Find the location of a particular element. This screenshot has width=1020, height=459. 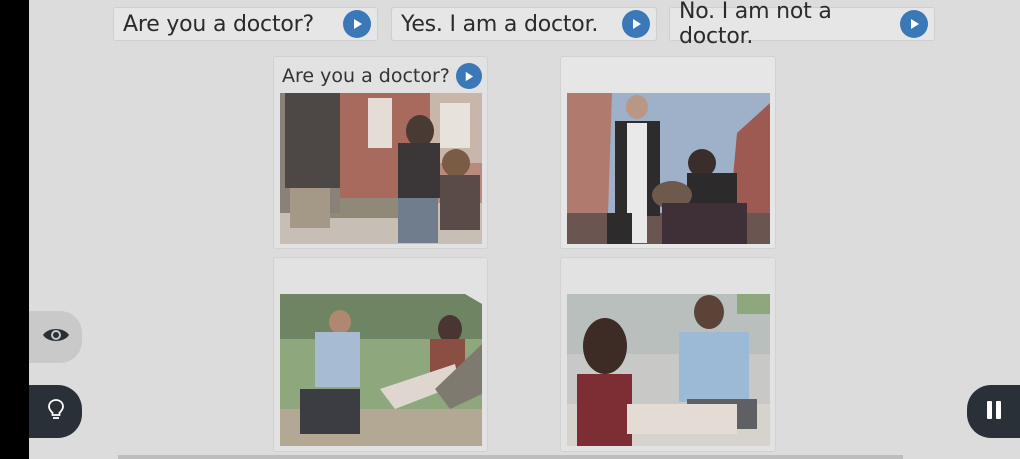

photo-man-woman-sitting is located at coordinates (668, 370).